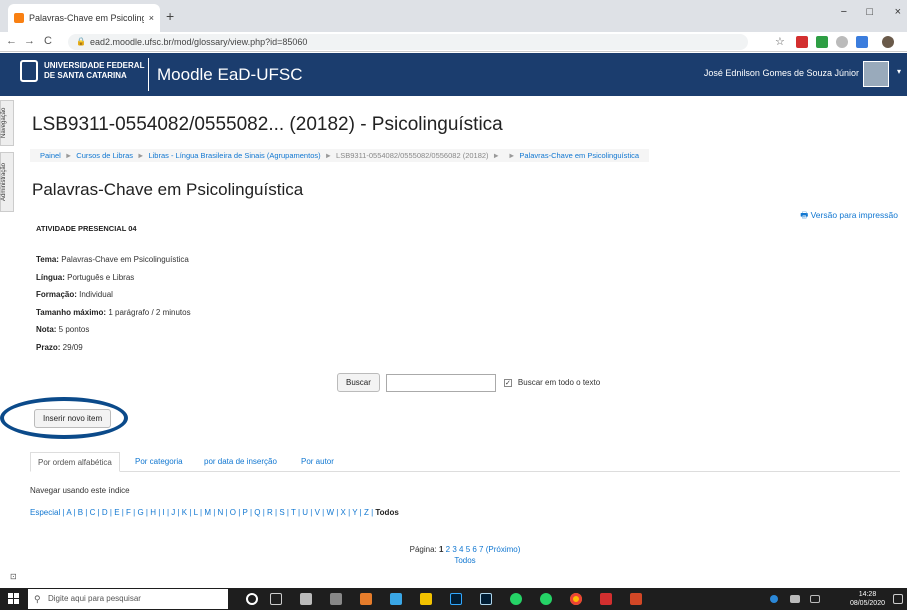 This screenshot has width=907, height=610. What do you see at coordinates (13, 576) in the screenshot?
I see `dock-toggle-icon: ⊡` at bounding box center [13, 576].